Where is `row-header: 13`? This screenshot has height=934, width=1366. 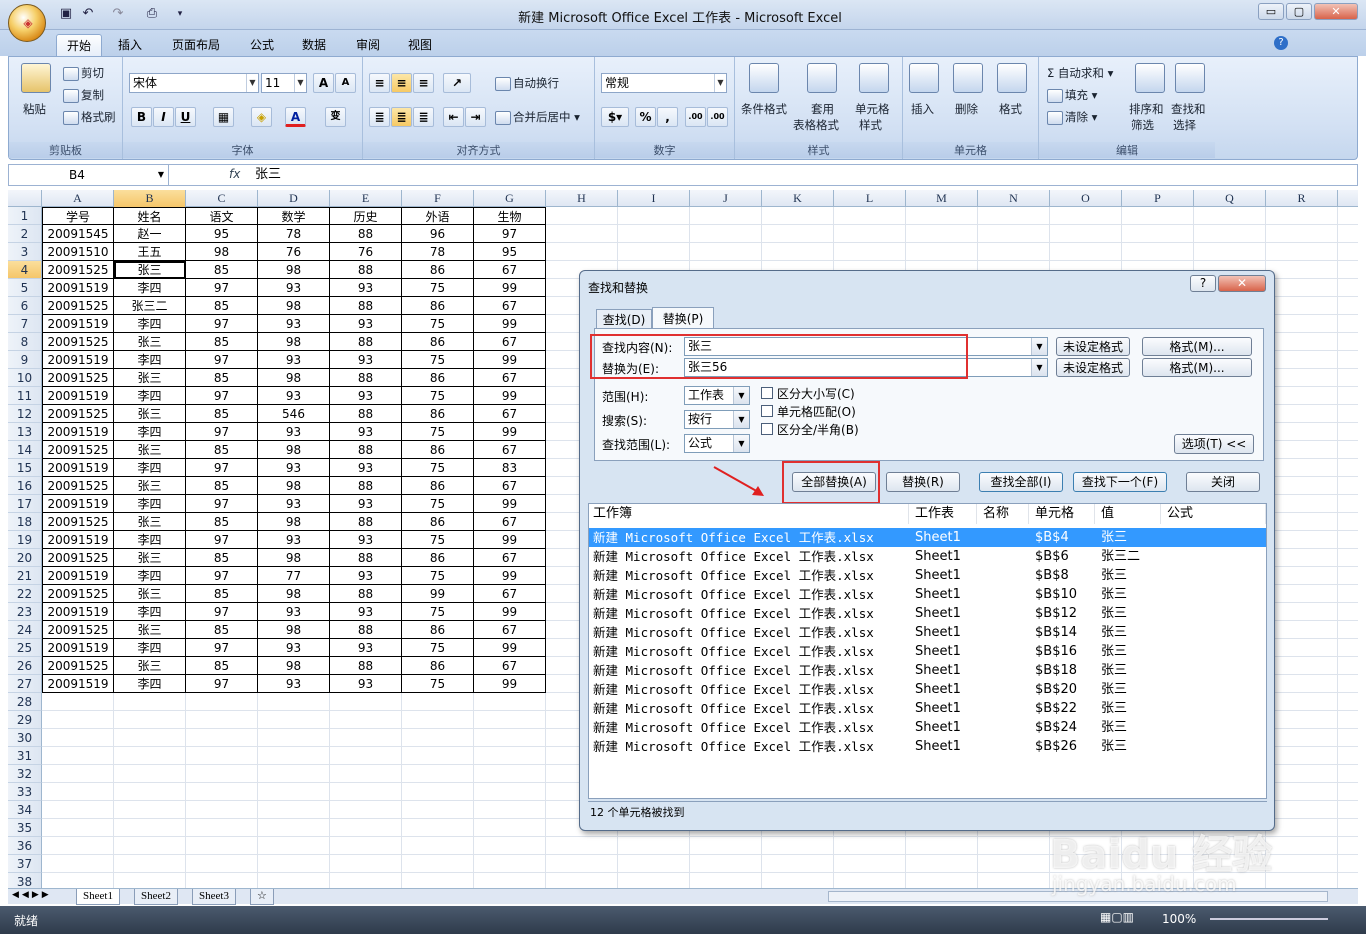 row-header: 13 is located at coordinates (25, 432).